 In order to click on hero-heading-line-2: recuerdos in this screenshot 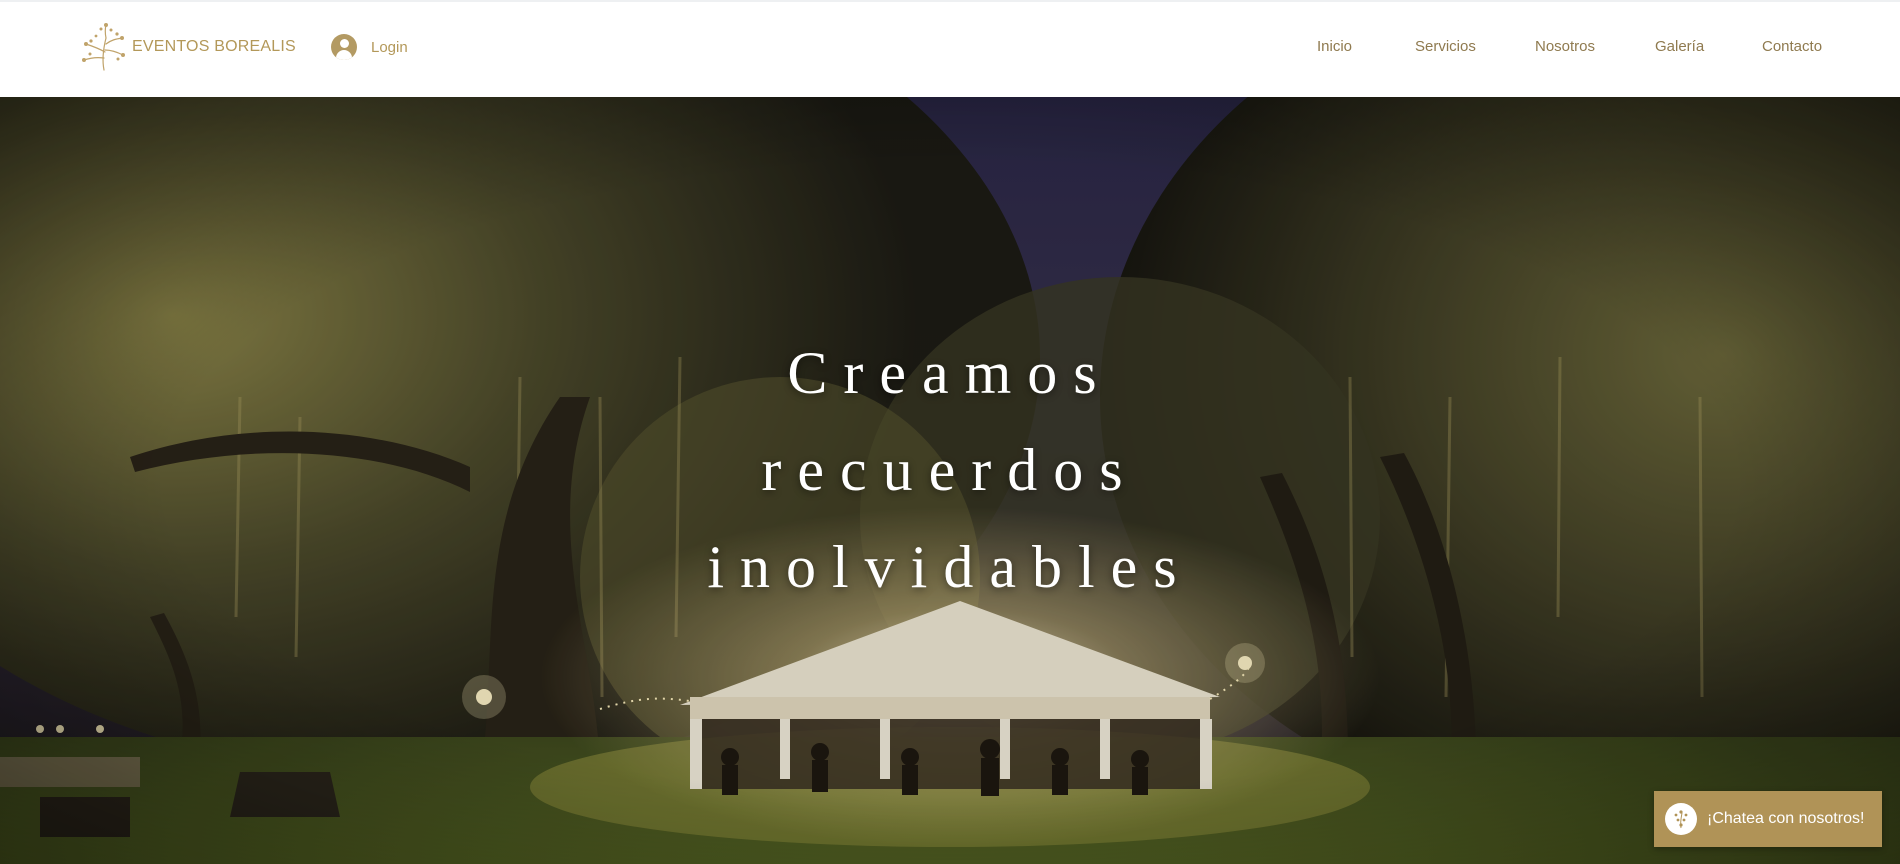, I will do `click(950, 470)`.